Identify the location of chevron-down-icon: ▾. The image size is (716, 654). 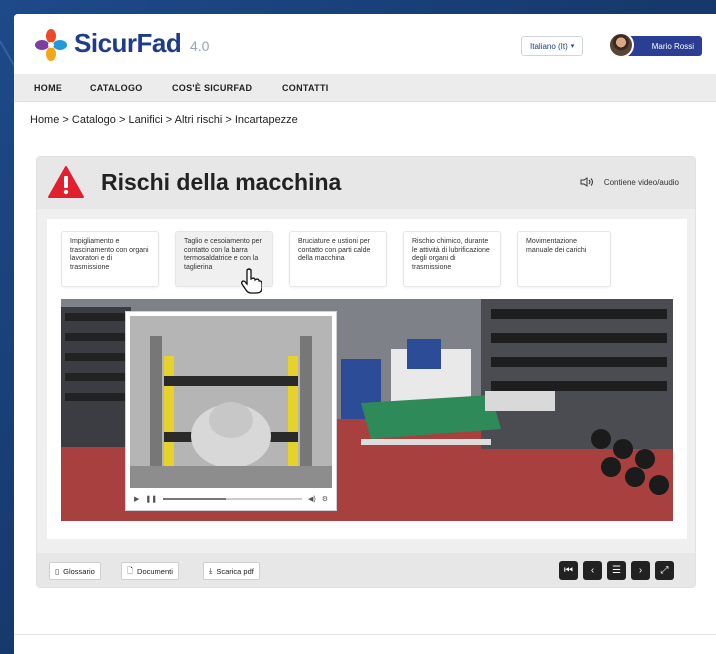
(572, 46).